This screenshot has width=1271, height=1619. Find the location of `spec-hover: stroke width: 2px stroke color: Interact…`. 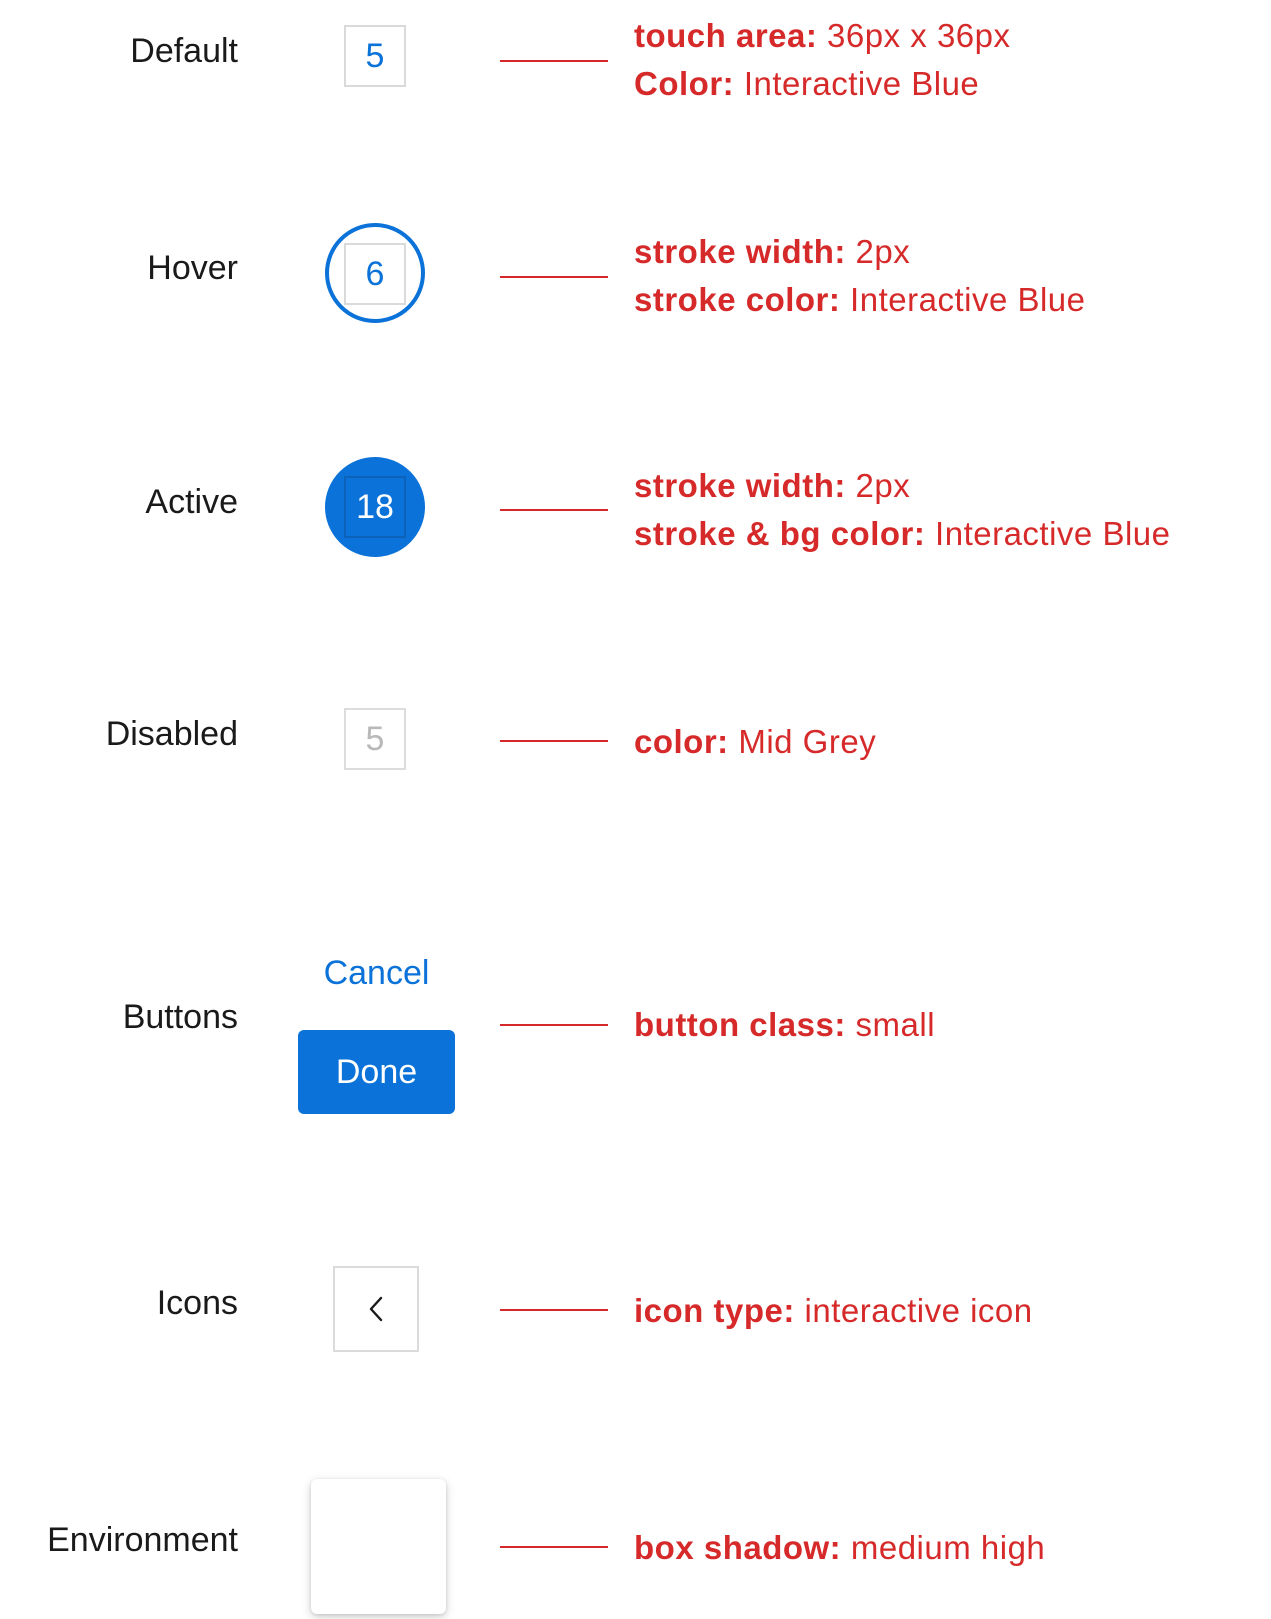

spec-hover: stroke width: 2px stroke color: Interact… is located at coordinates (860, 276).